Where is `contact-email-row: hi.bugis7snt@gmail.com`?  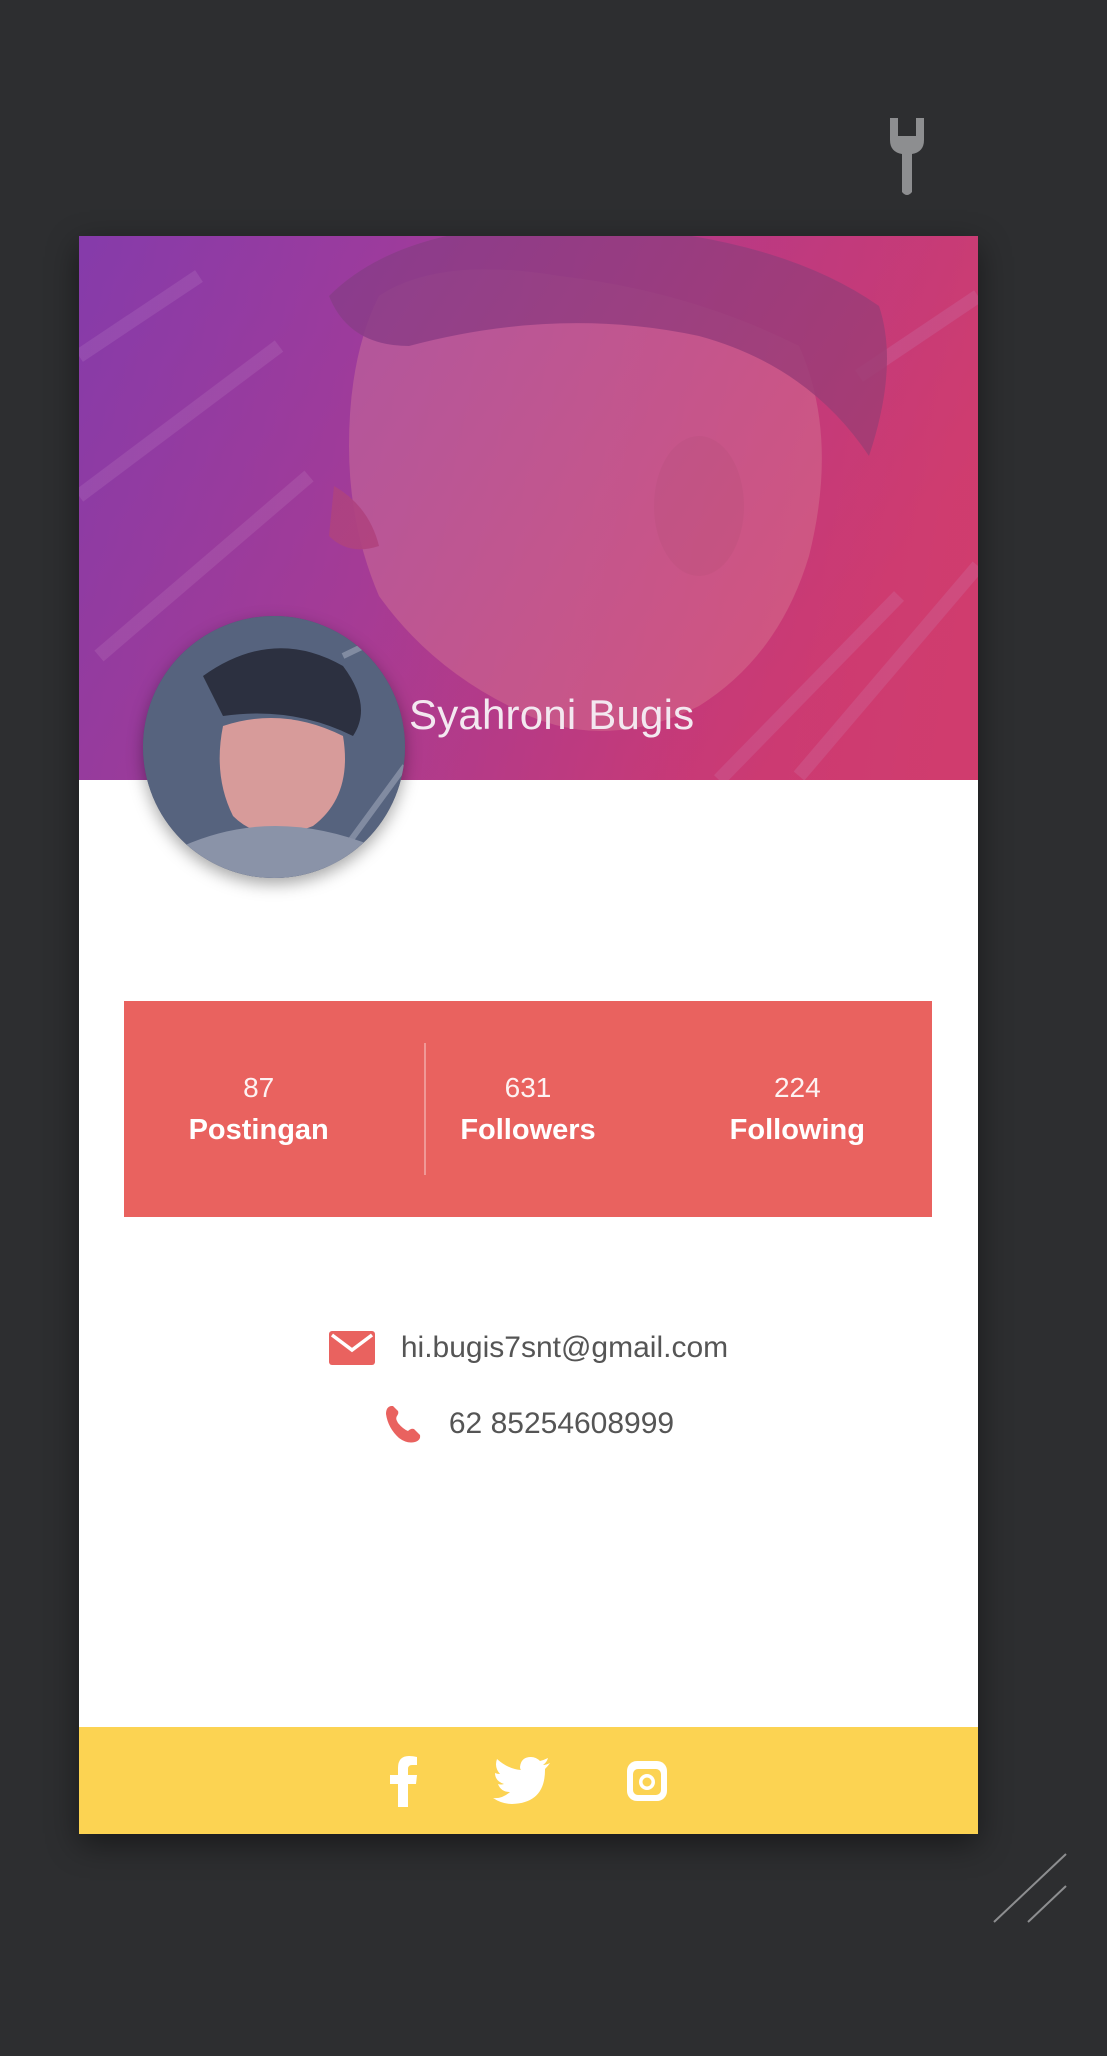
contact-email-row: hi.bugis7snt@gmail.com is located at coordinates (528, 1348).